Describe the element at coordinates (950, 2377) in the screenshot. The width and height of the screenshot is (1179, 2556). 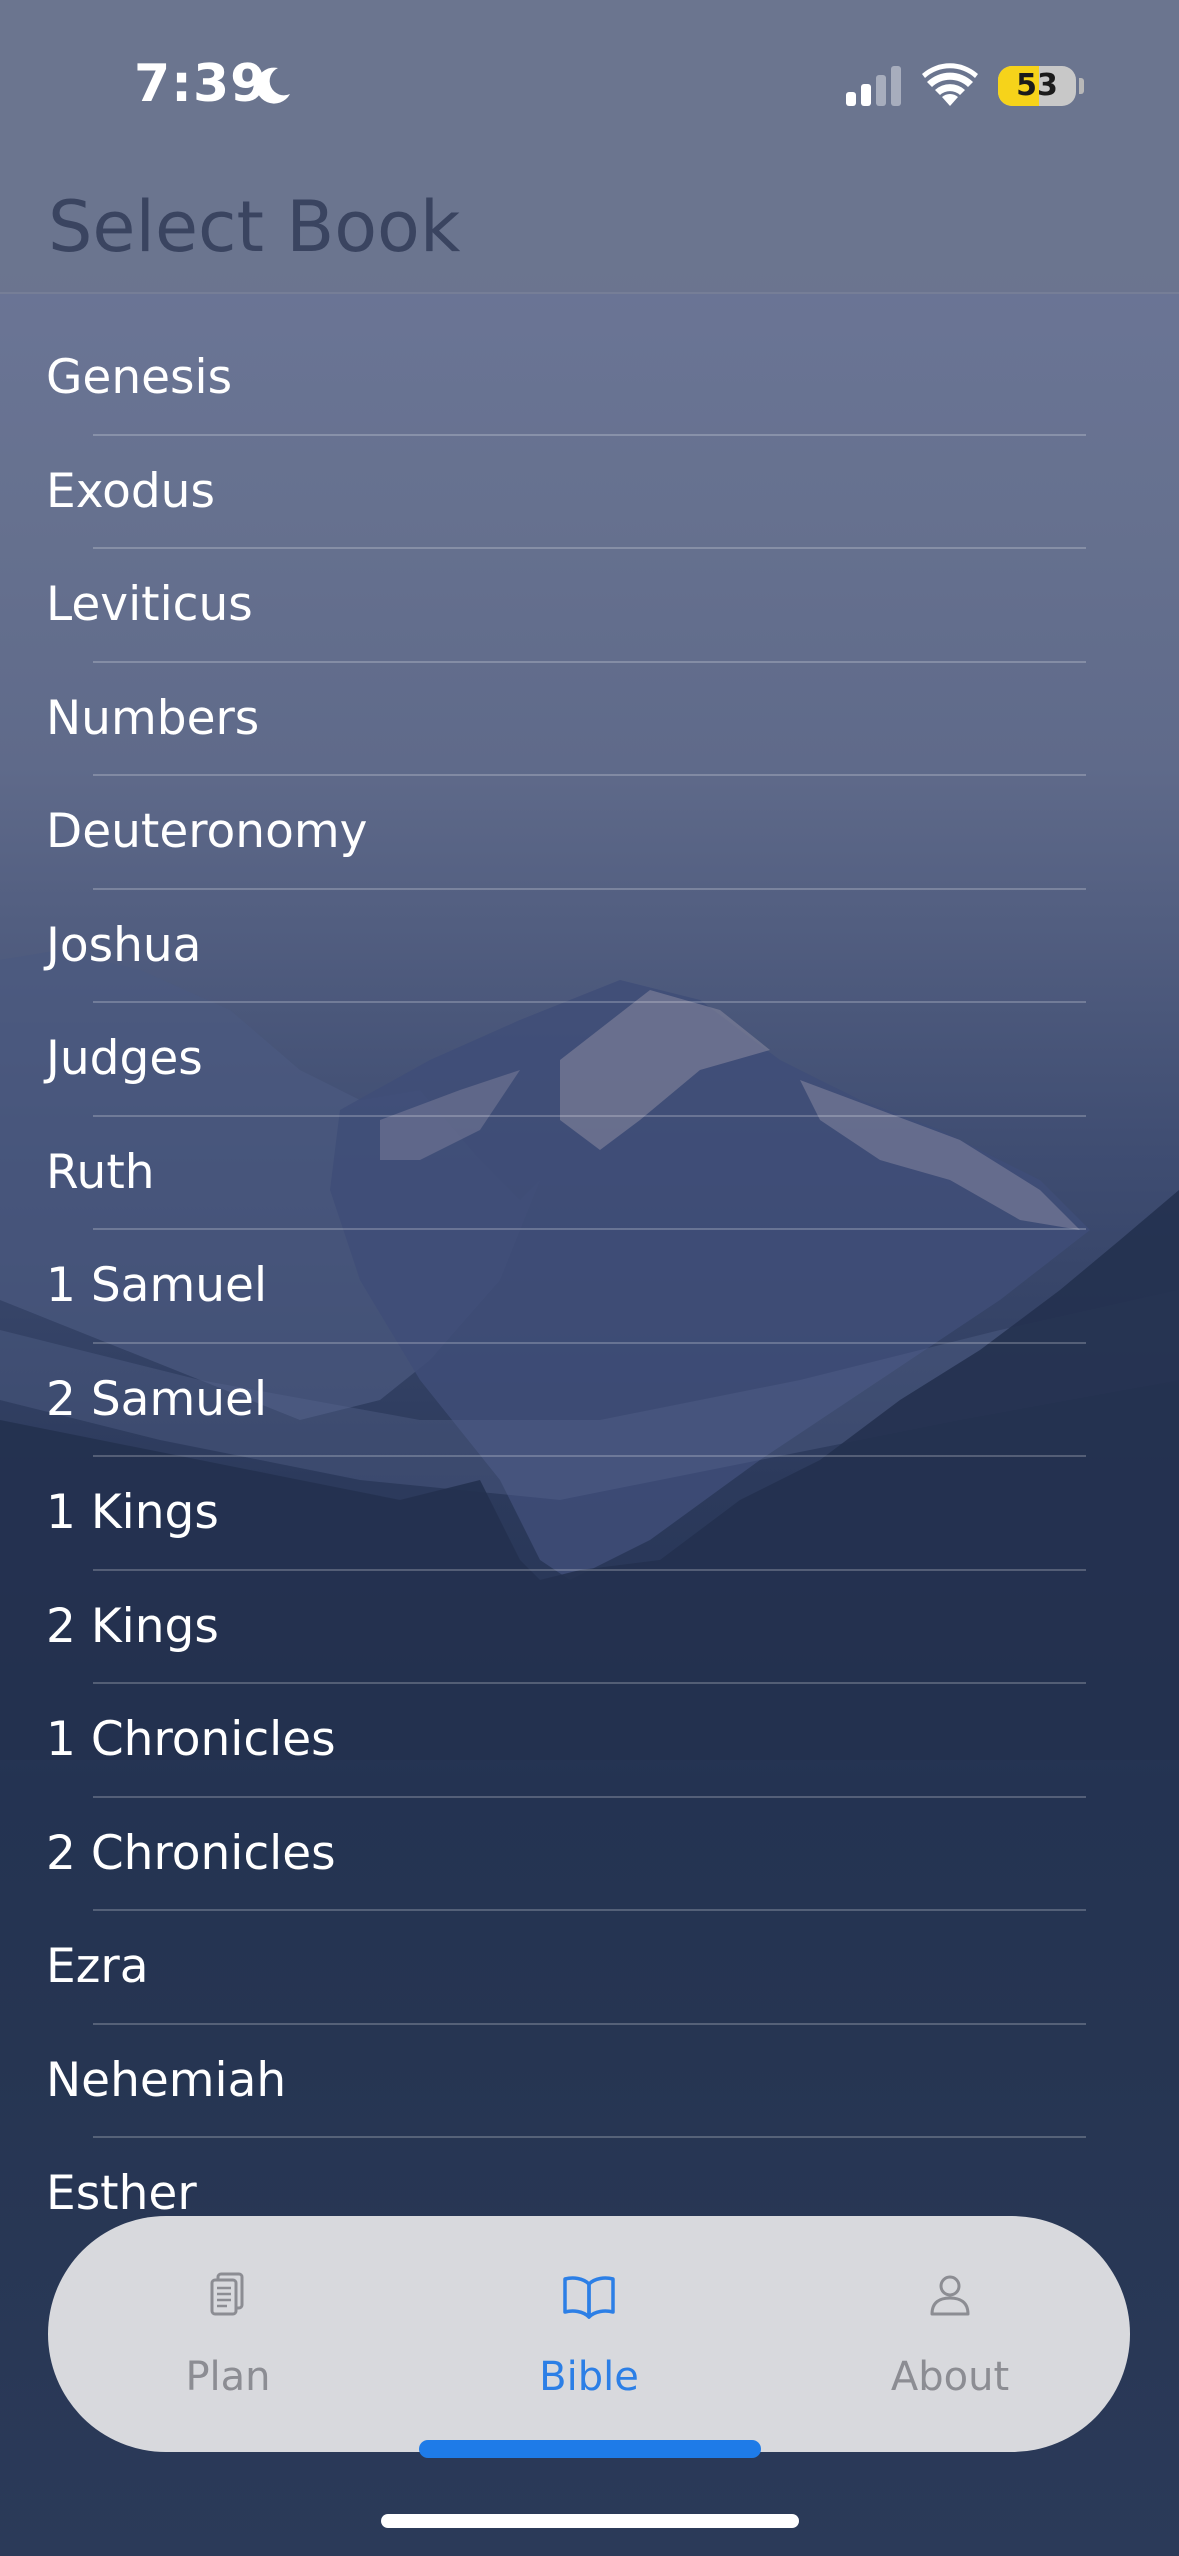
I see `tab-about-label: About` at that location.